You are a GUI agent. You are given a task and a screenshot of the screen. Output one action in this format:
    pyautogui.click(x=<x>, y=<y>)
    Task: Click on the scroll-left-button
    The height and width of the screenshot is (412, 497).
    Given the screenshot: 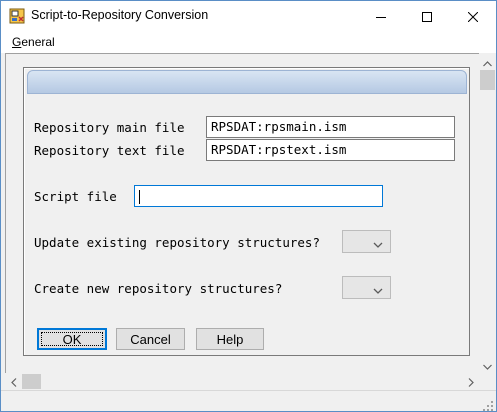 What is the action you would take?
    pyautogui.click(x=13, y=381)
    